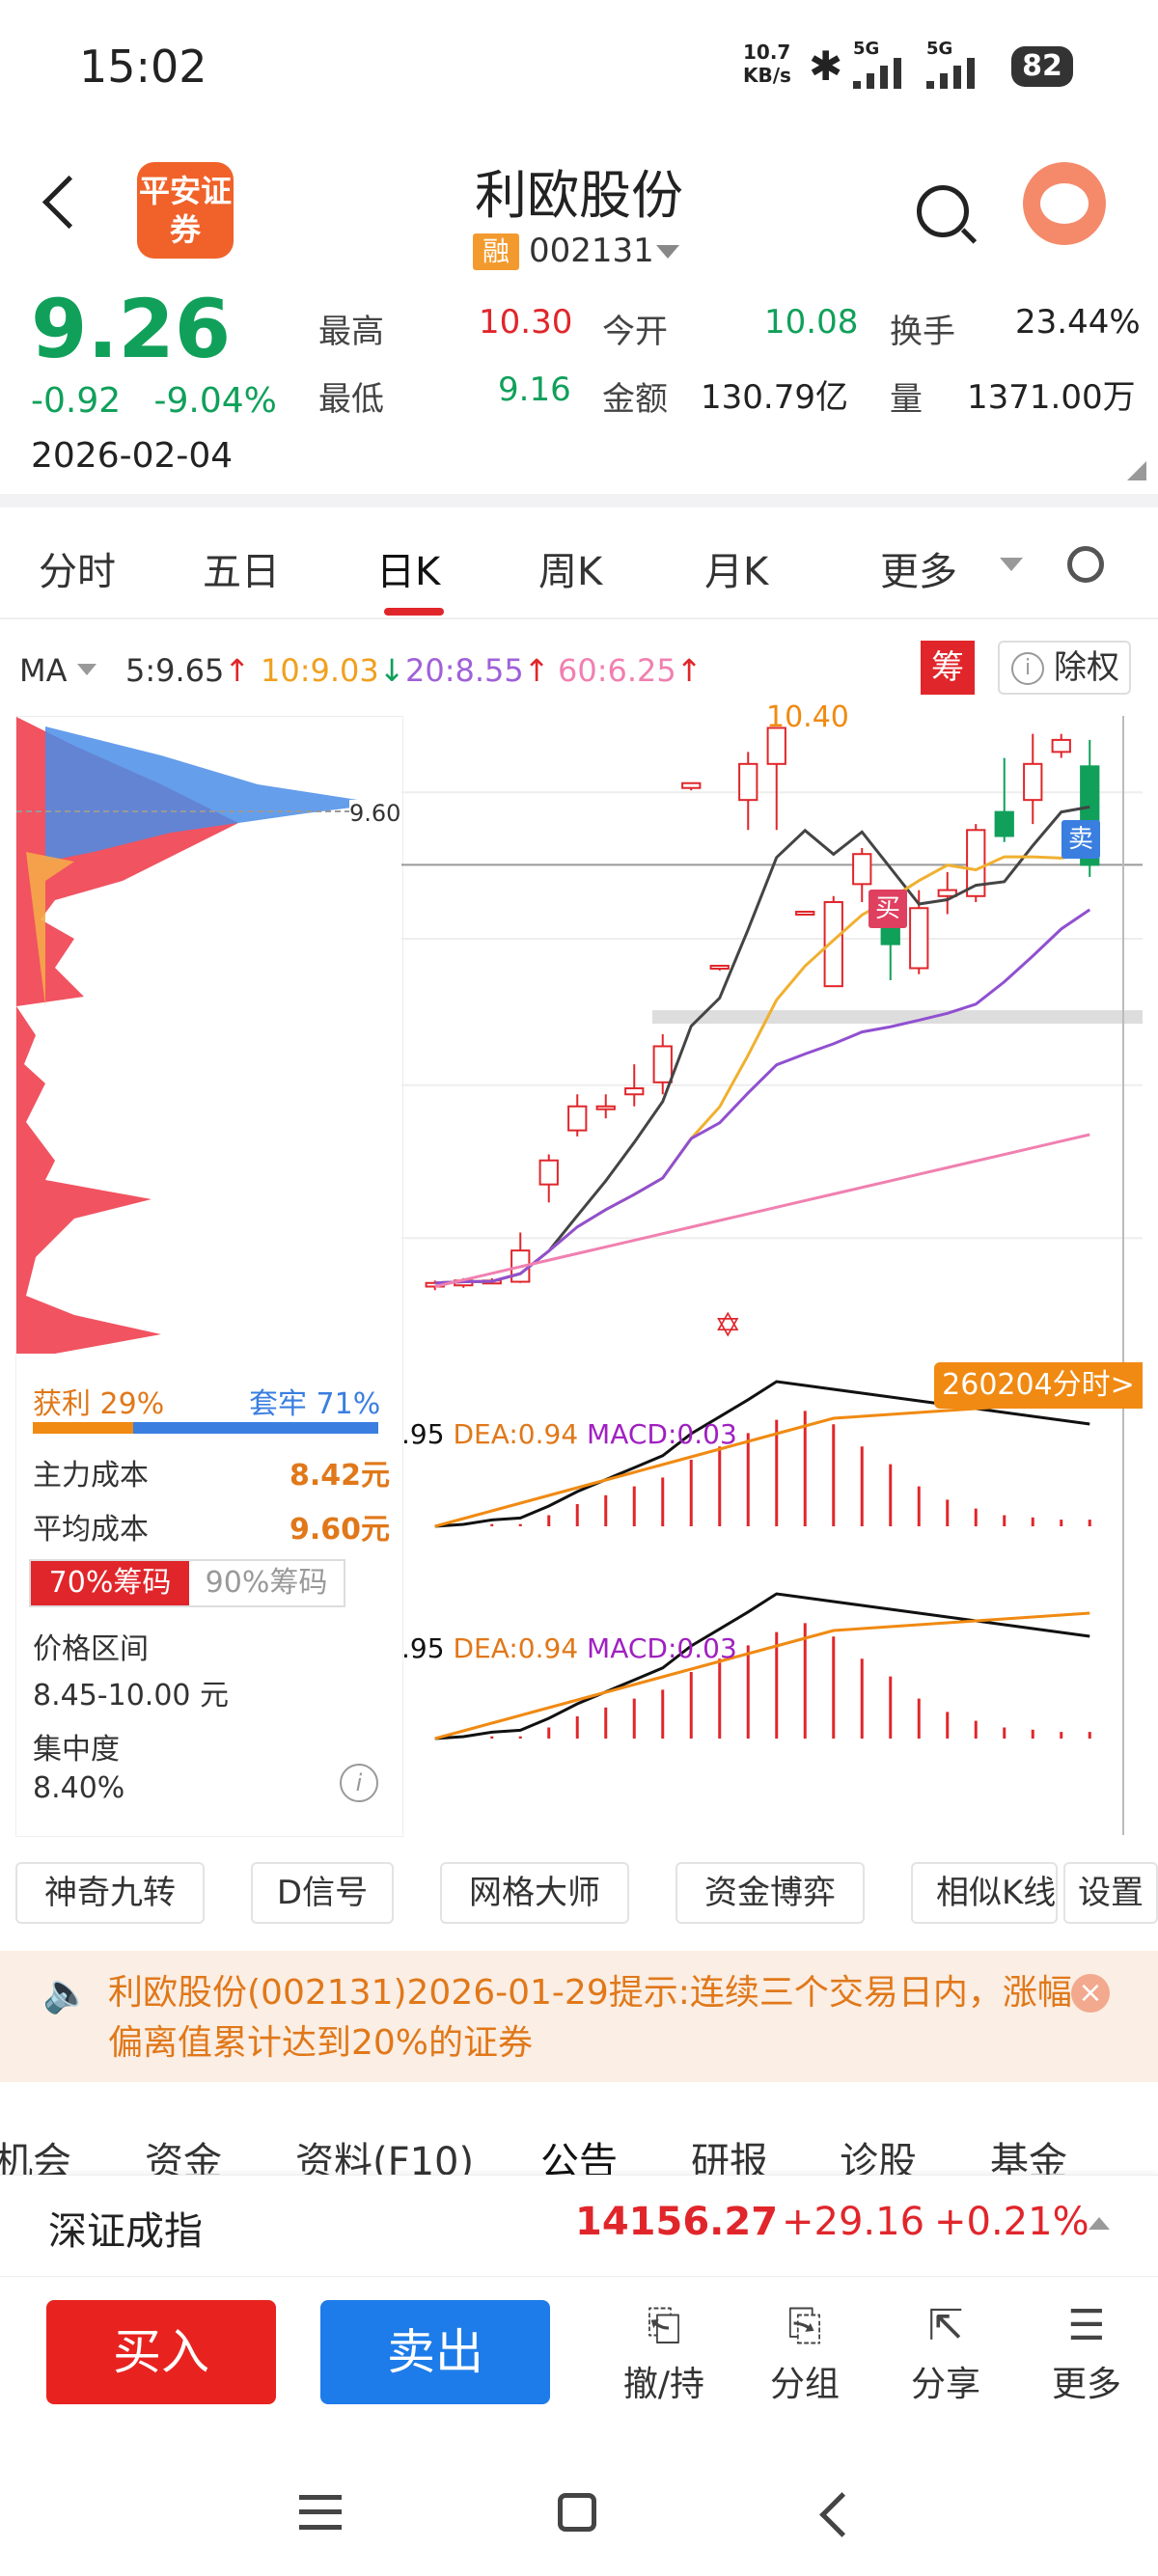 This screenshot has height=2576, width=1158. I want to click on close-icon: ×, so click(1090, 1994).